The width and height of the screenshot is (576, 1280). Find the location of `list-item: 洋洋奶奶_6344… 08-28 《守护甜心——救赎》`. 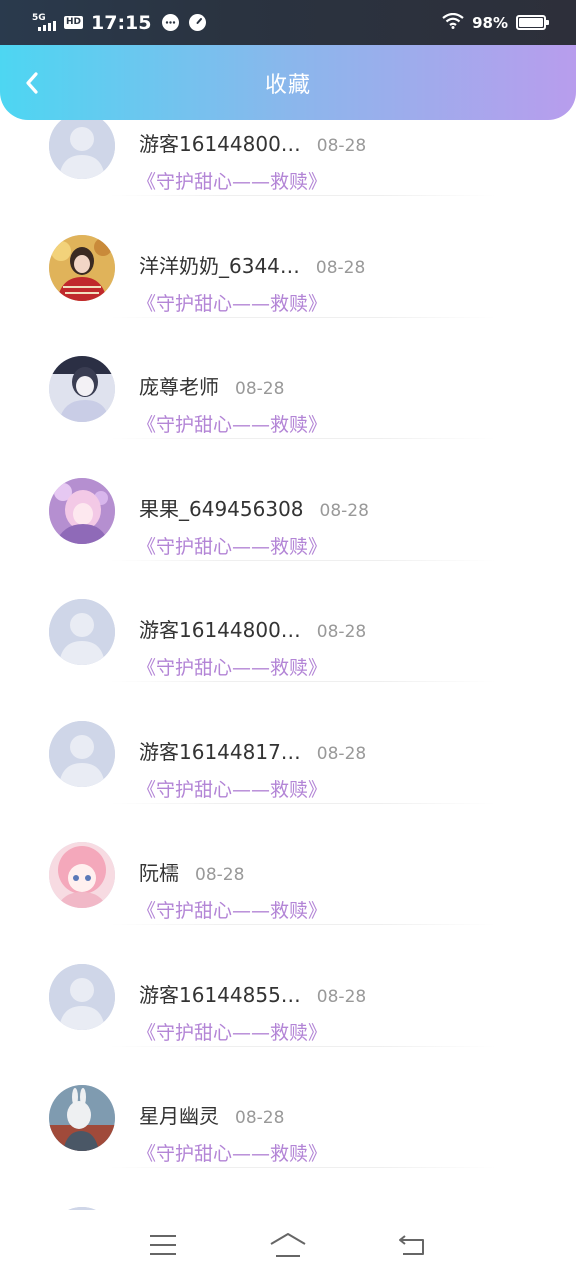

list-item: 洋洋奶奶_6344… 08-28 《守护甜心——救赎》 is located at coordinates (288, 257).